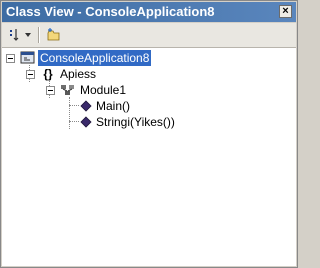 This screenshot has height=268, width=320. What do you see at coordinates (102, 74) in the screenshot?
I see `tree-node-namespace: {} Apiess` at bounding box center [102, 74].